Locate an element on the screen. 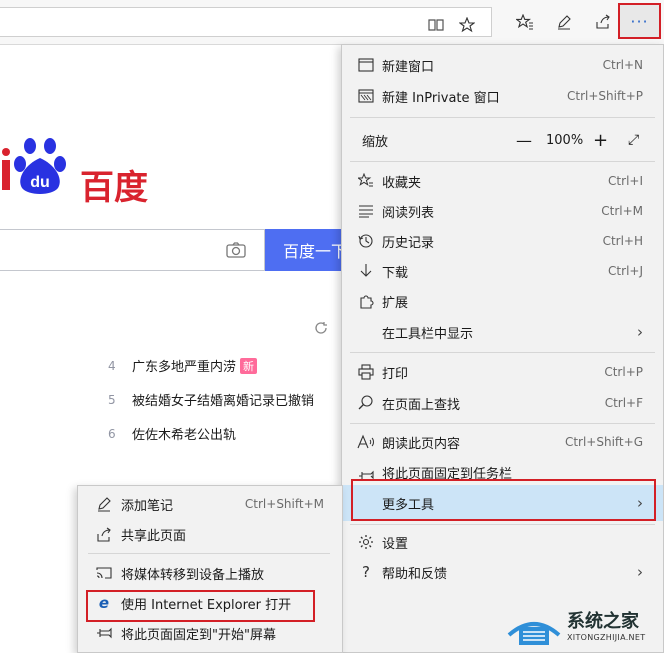 This screenshot has width=664, height=653. list-item: 4 广东多地严重内涝 新 is located at coordinates (183, 365).